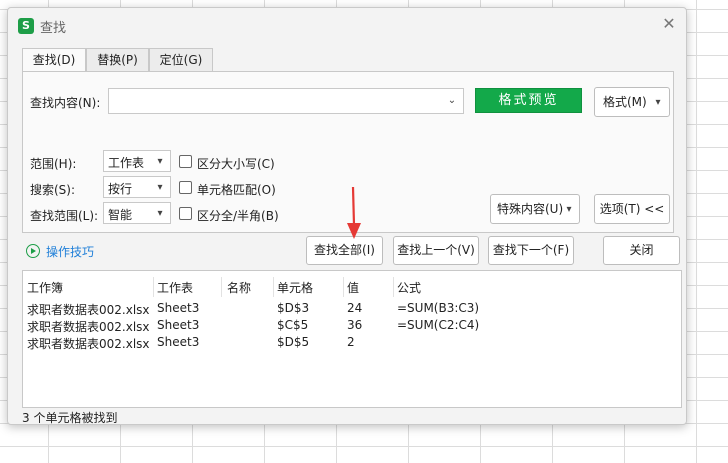  I want to click on match-case-label: 区分大小写(C), so click(236, 164).